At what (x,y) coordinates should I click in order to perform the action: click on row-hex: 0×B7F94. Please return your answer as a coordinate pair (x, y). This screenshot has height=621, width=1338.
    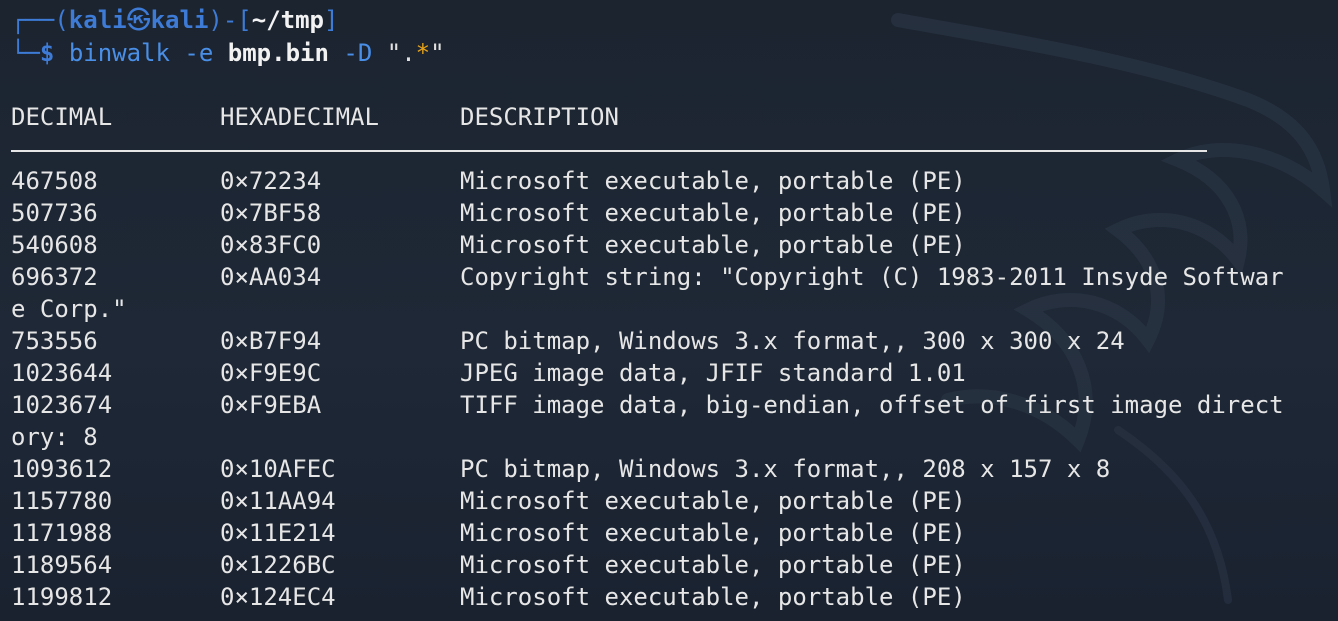
    Looking at the image, I should click on (271, 341).